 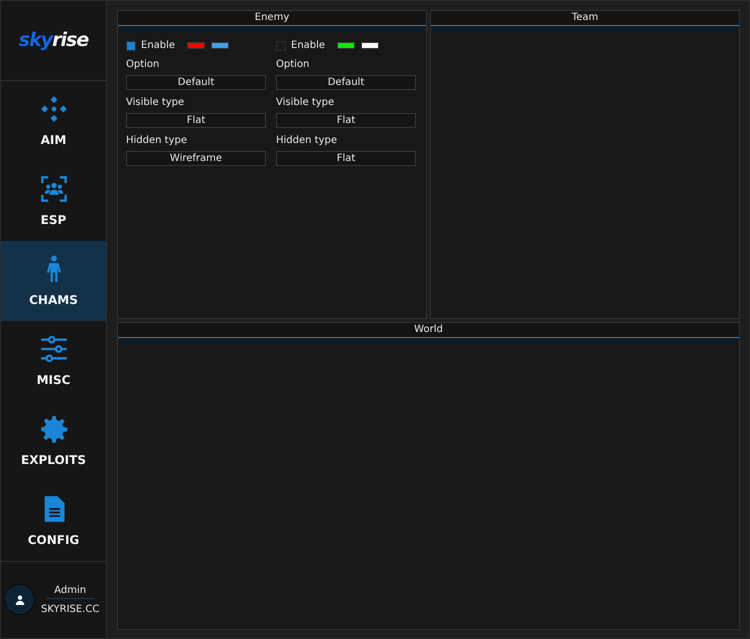 I want to click on sliders-icon, so click(x=54, y=348).